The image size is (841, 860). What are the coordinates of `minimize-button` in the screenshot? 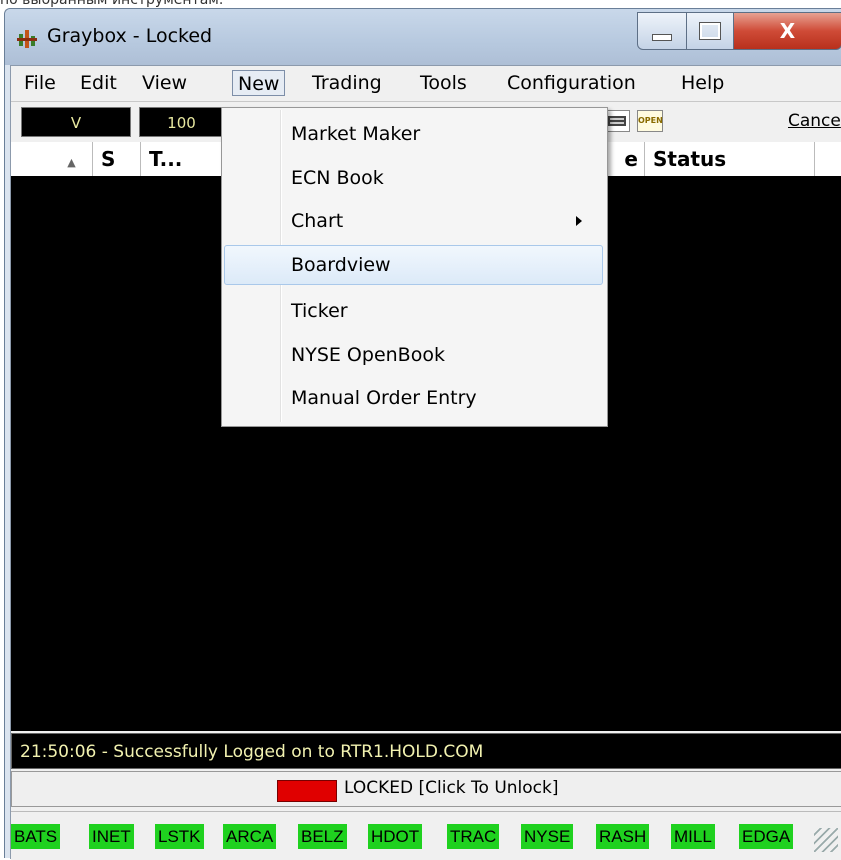 It's located at (662, 31).